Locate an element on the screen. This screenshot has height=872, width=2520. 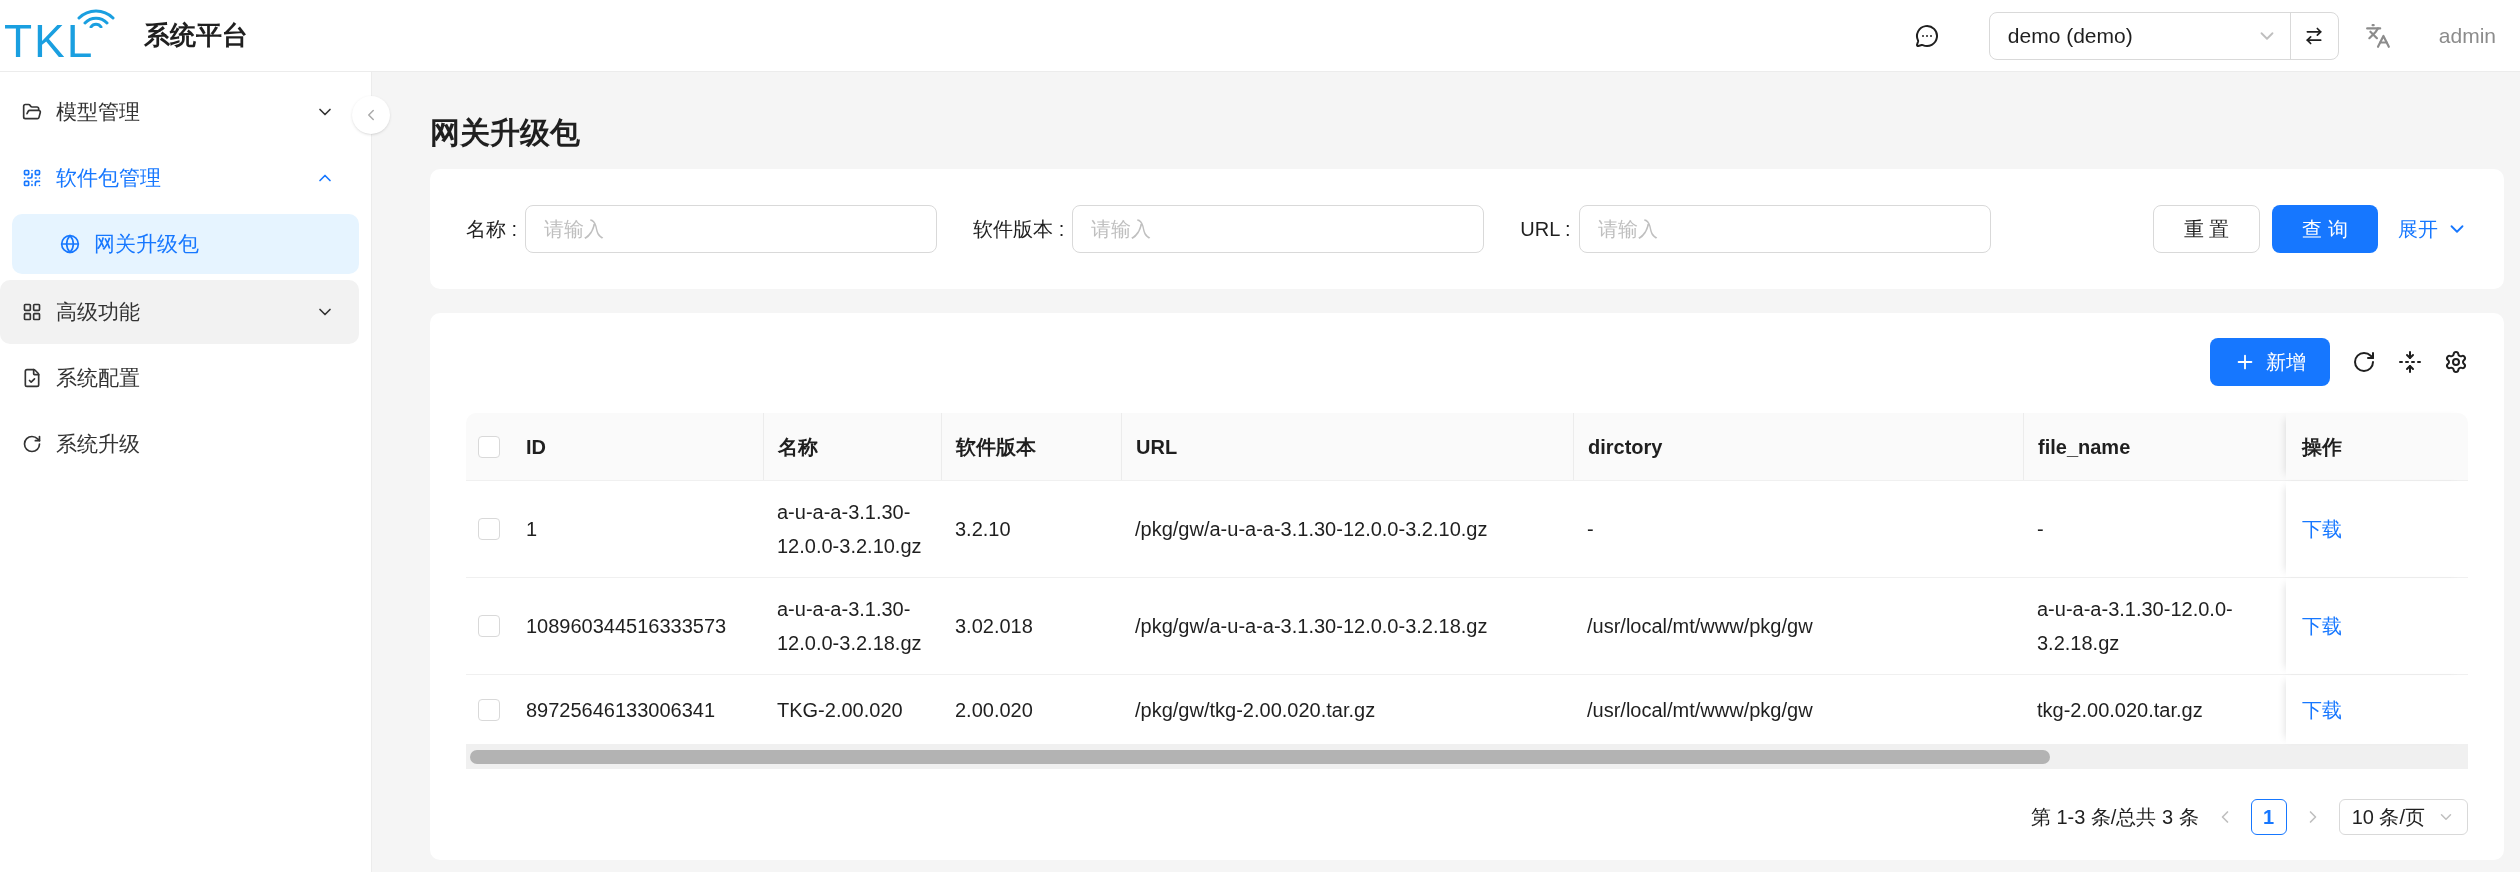
table-cell: 1 is located at coordinates (532, 529).